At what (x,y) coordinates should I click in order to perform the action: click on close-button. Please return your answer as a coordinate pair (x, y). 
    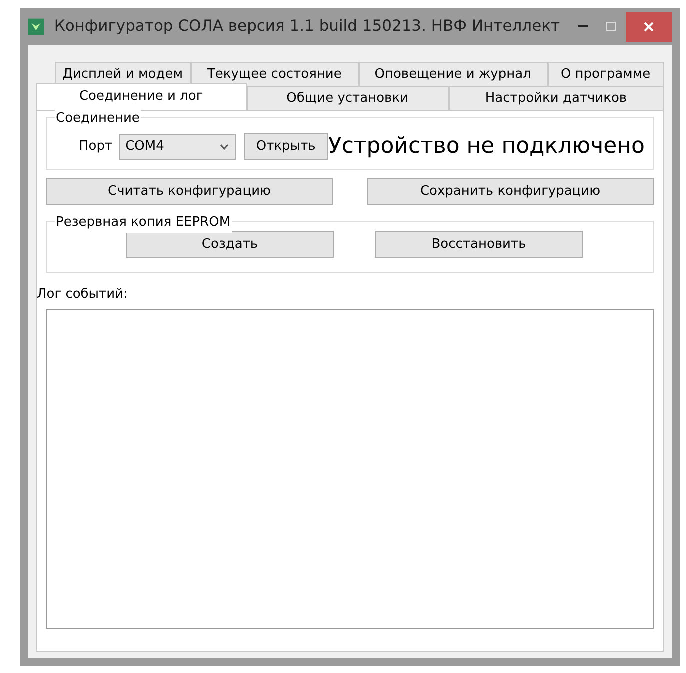
    Looking at the image, I should click on (649, 27).